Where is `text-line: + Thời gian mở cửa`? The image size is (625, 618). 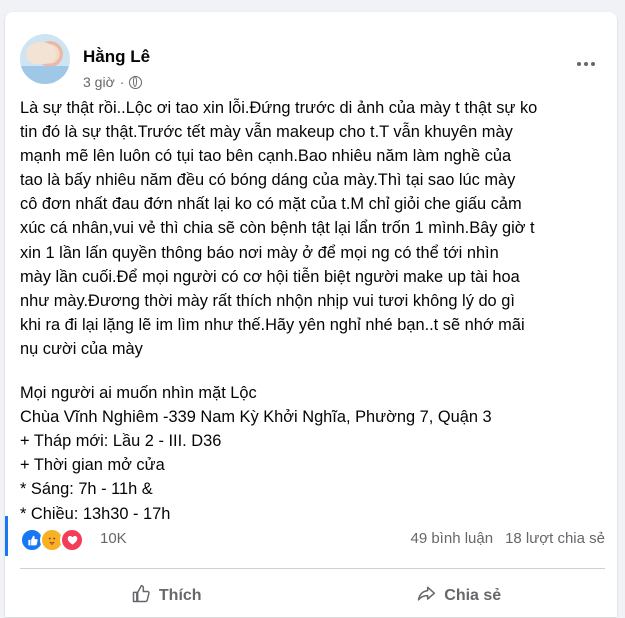
text-line: + Thời gian mở cửa is located at coordinates (92, 465).